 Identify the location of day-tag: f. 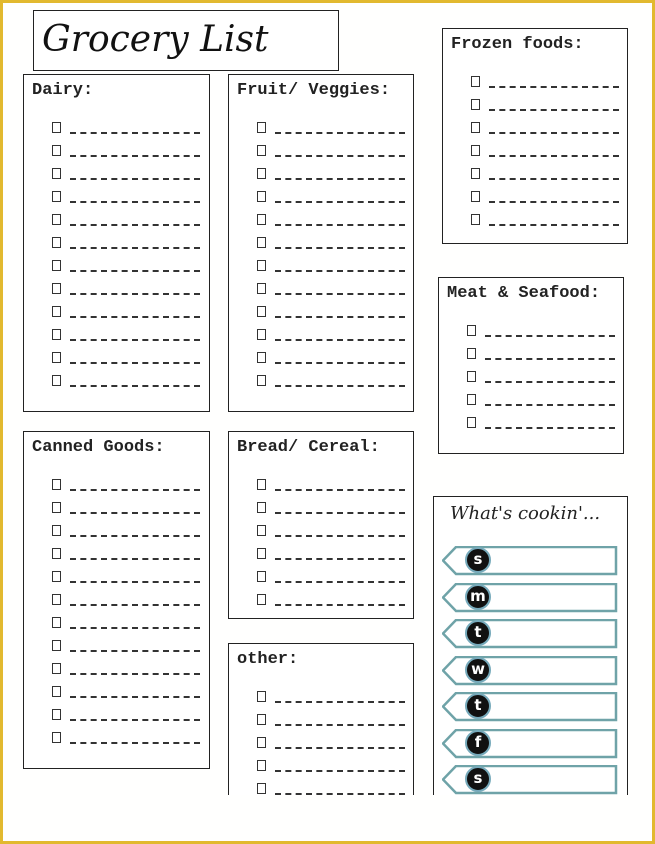
(530, 743).